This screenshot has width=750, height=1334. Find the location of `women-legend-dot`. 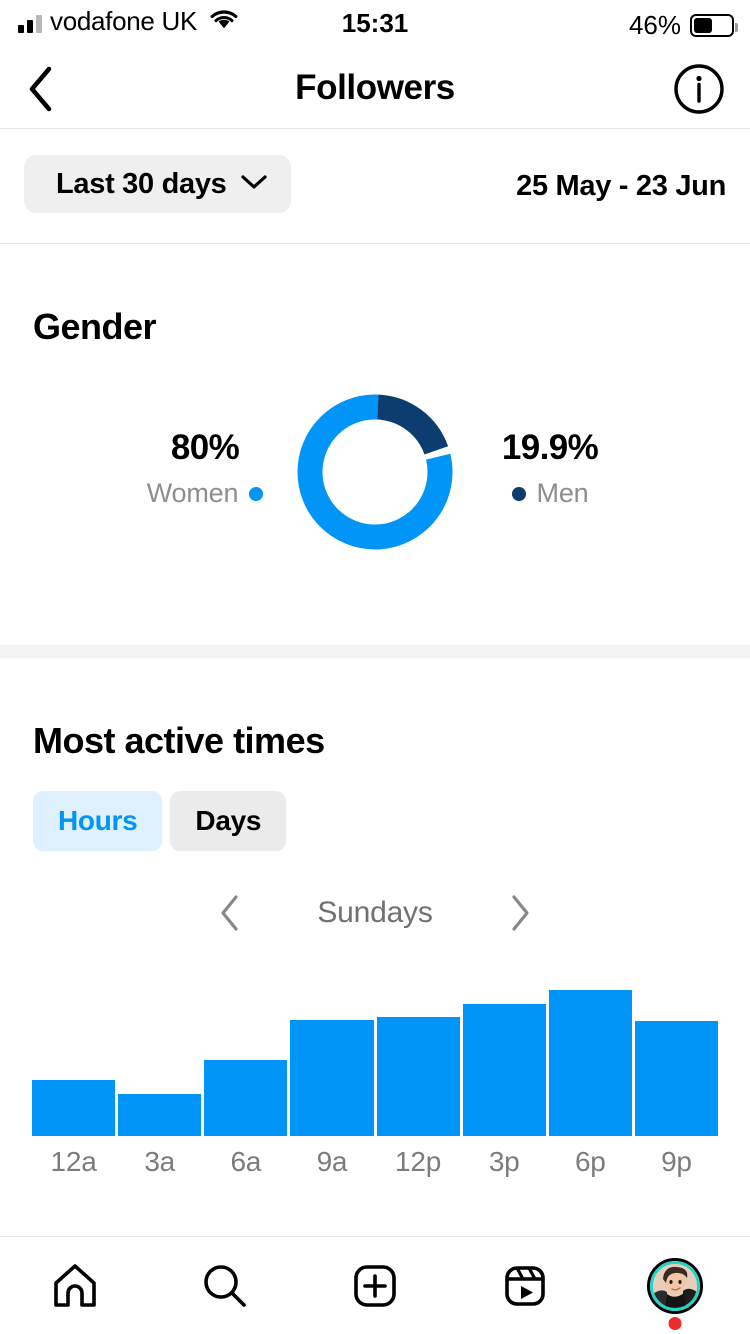

women-legend-dot is located at coordinates (256, 493).